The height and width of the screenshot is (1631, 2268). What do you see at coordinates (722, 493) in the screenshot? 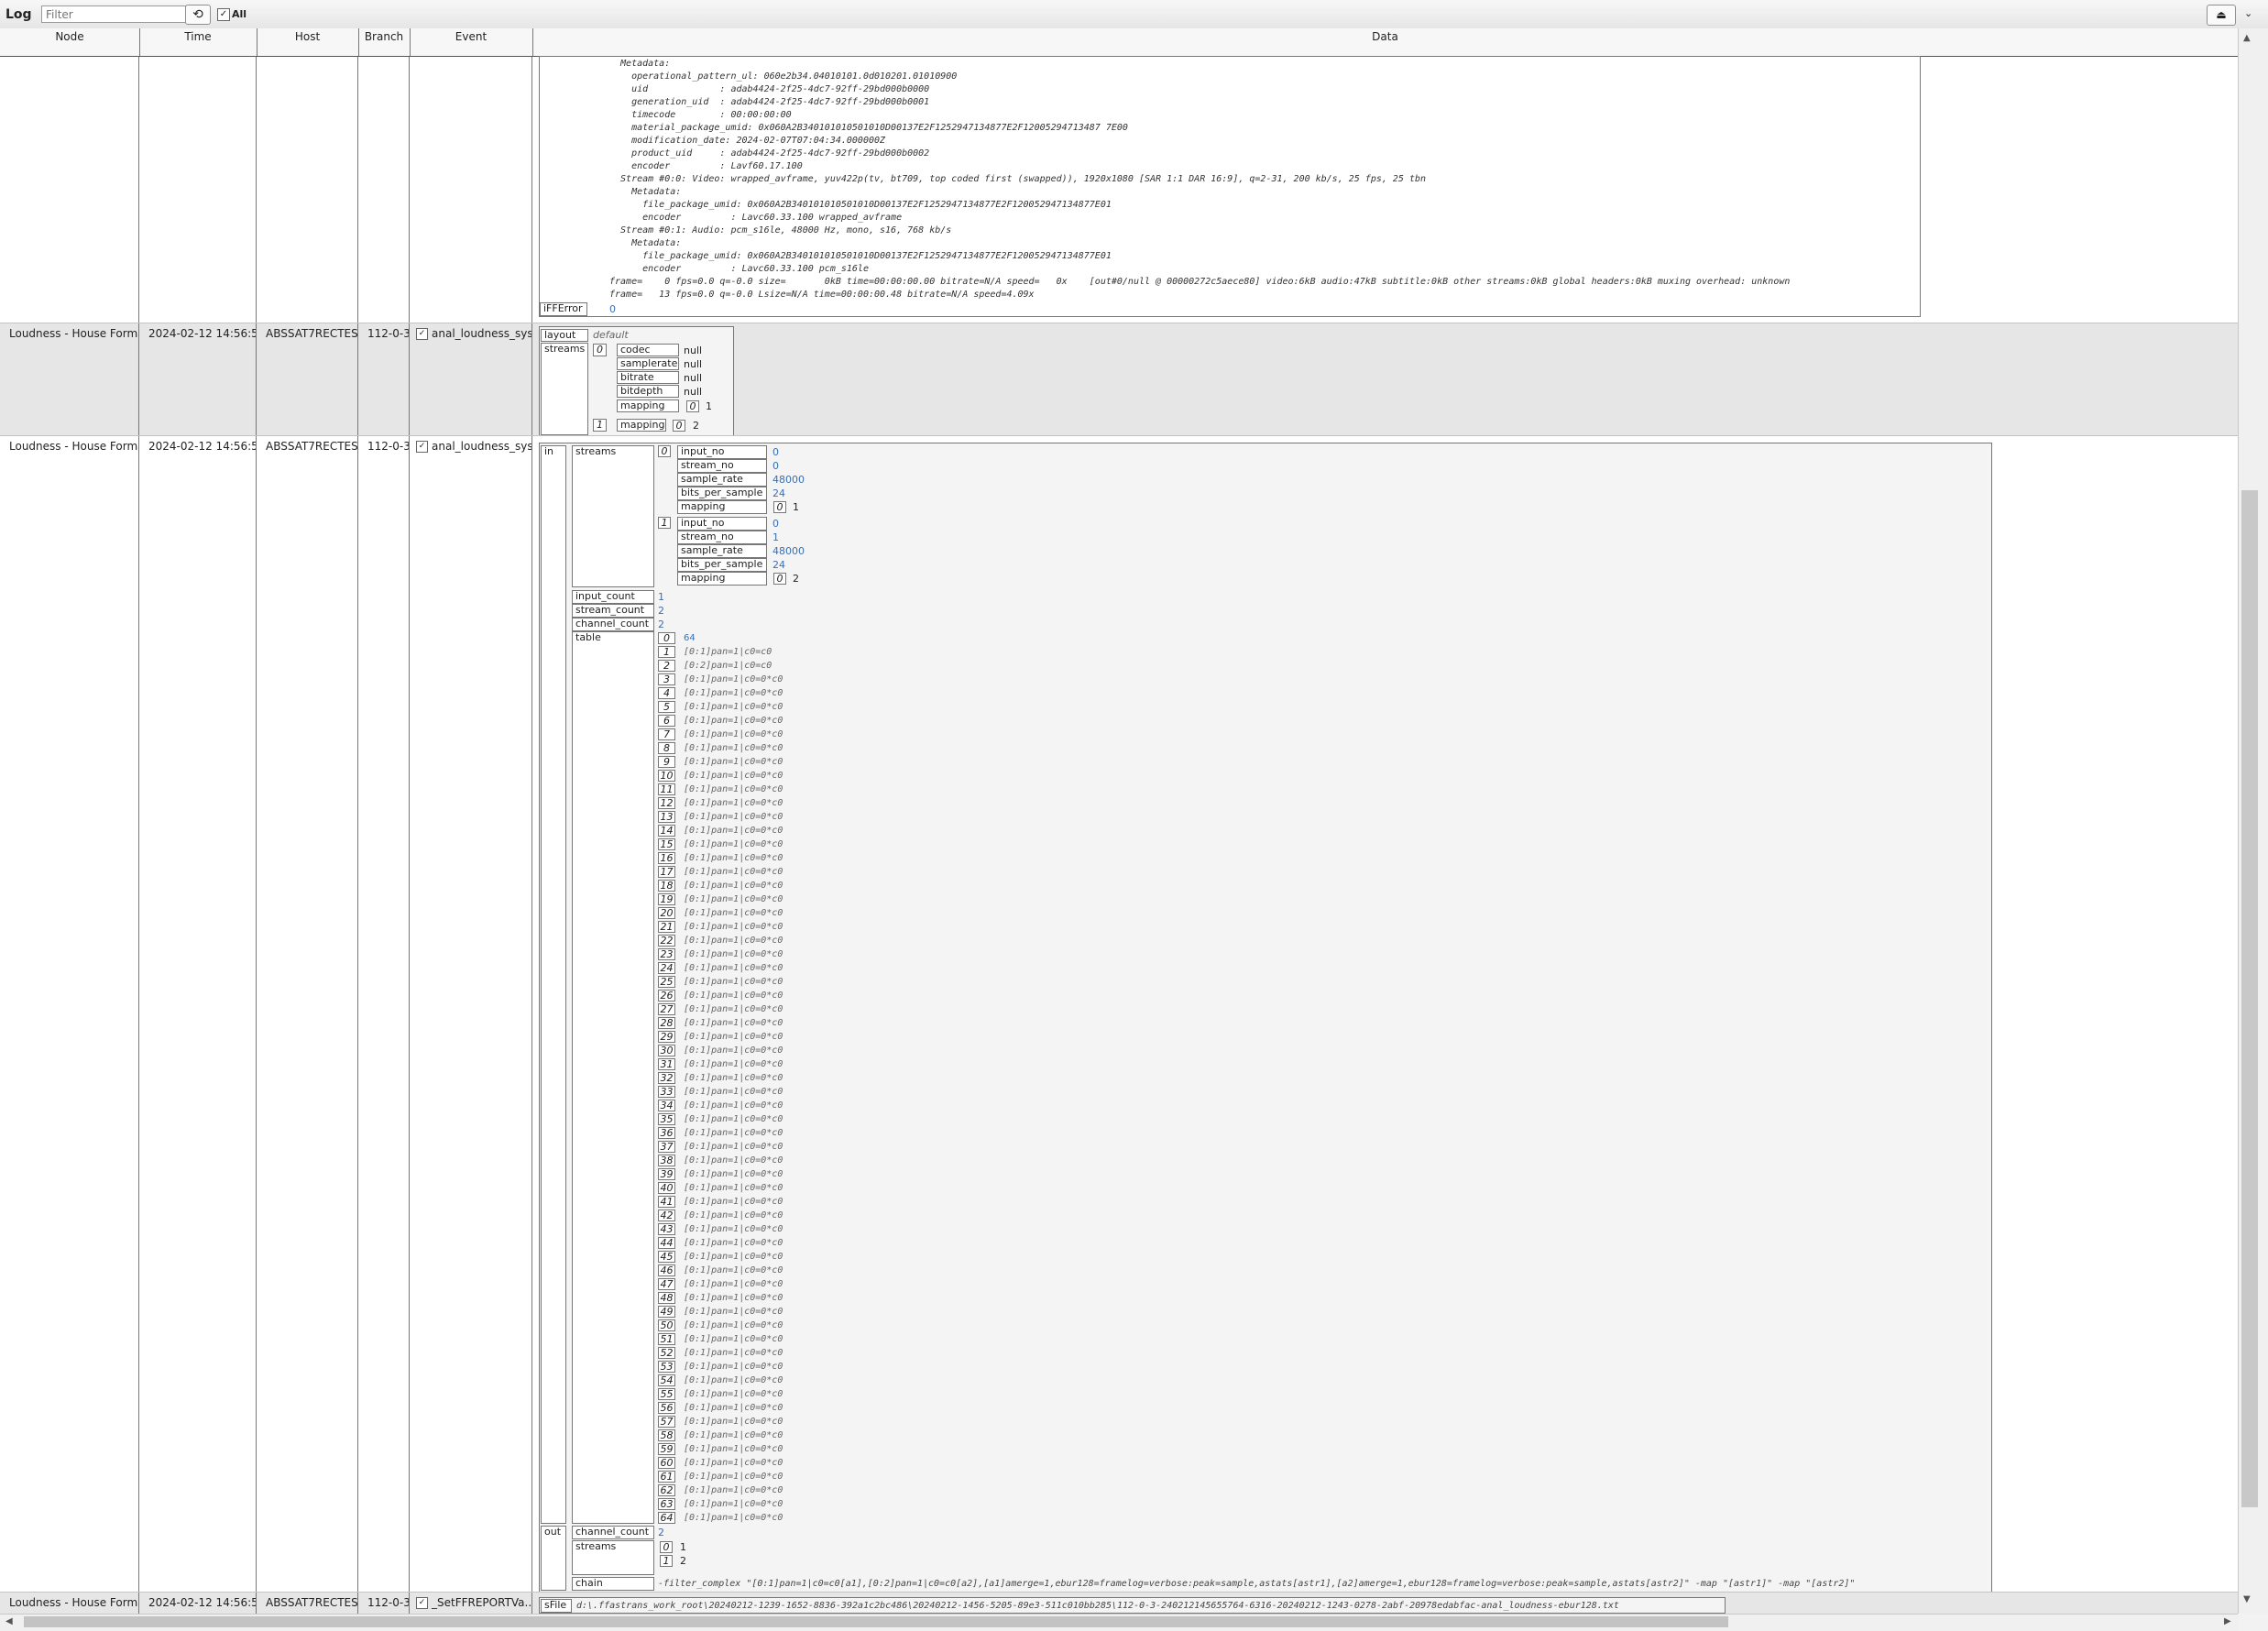
I see `field-key: bits_per_sample` at bounding box center [722, 493].